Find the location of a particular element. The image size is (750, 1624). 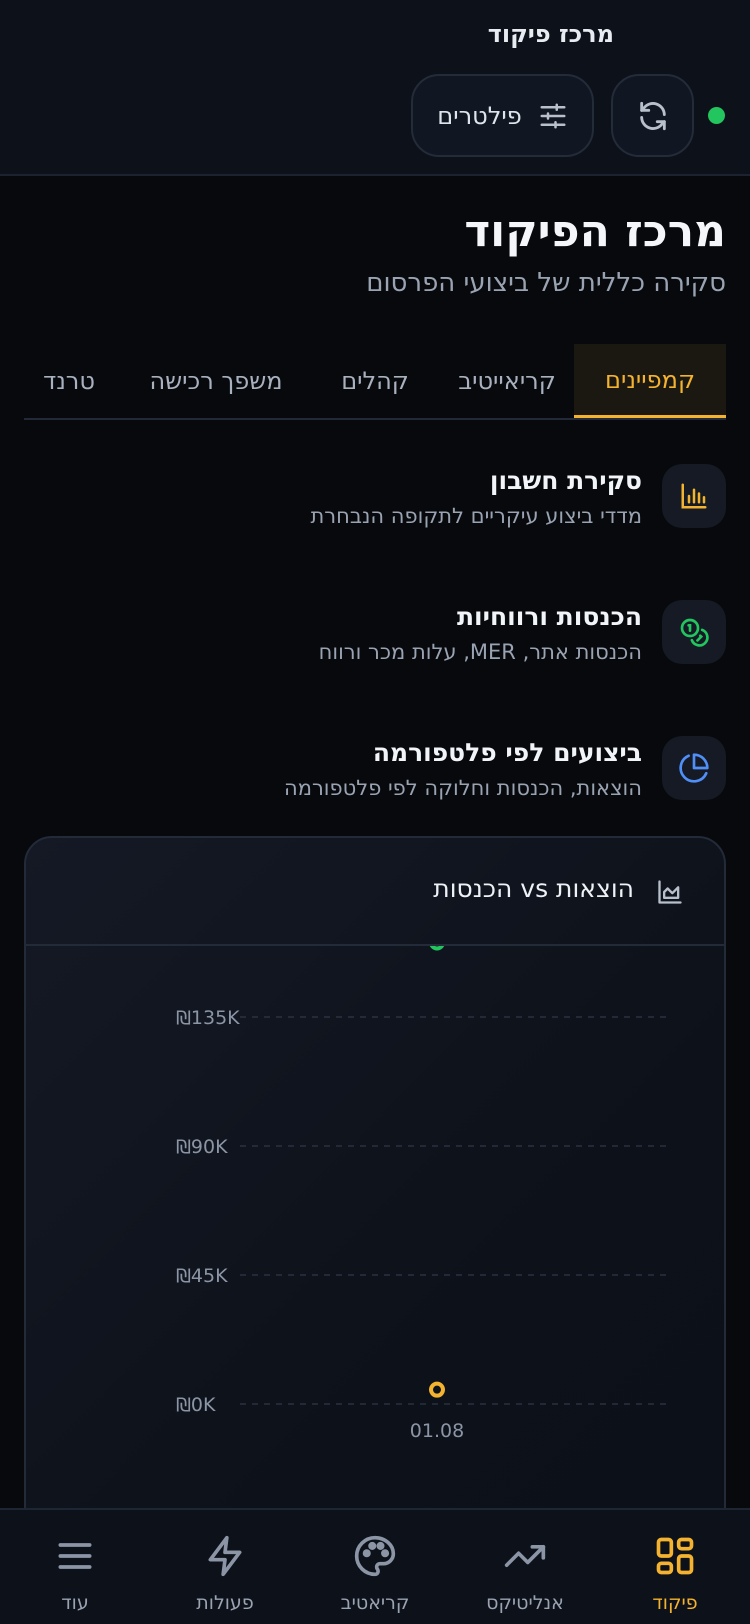

y-tick-label: ₪90K is located at coordinates (202, 1147).